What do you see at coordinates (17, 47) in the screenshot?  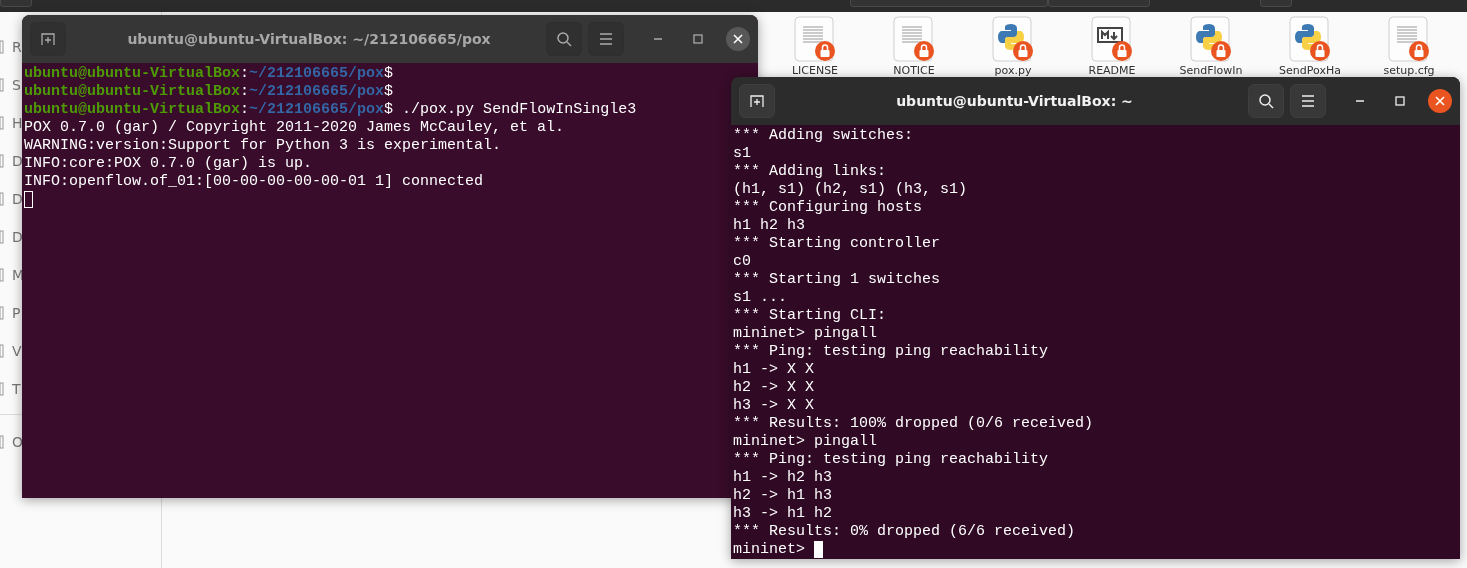 I see `sidebar-item: R` at bounding box center [17, 47].